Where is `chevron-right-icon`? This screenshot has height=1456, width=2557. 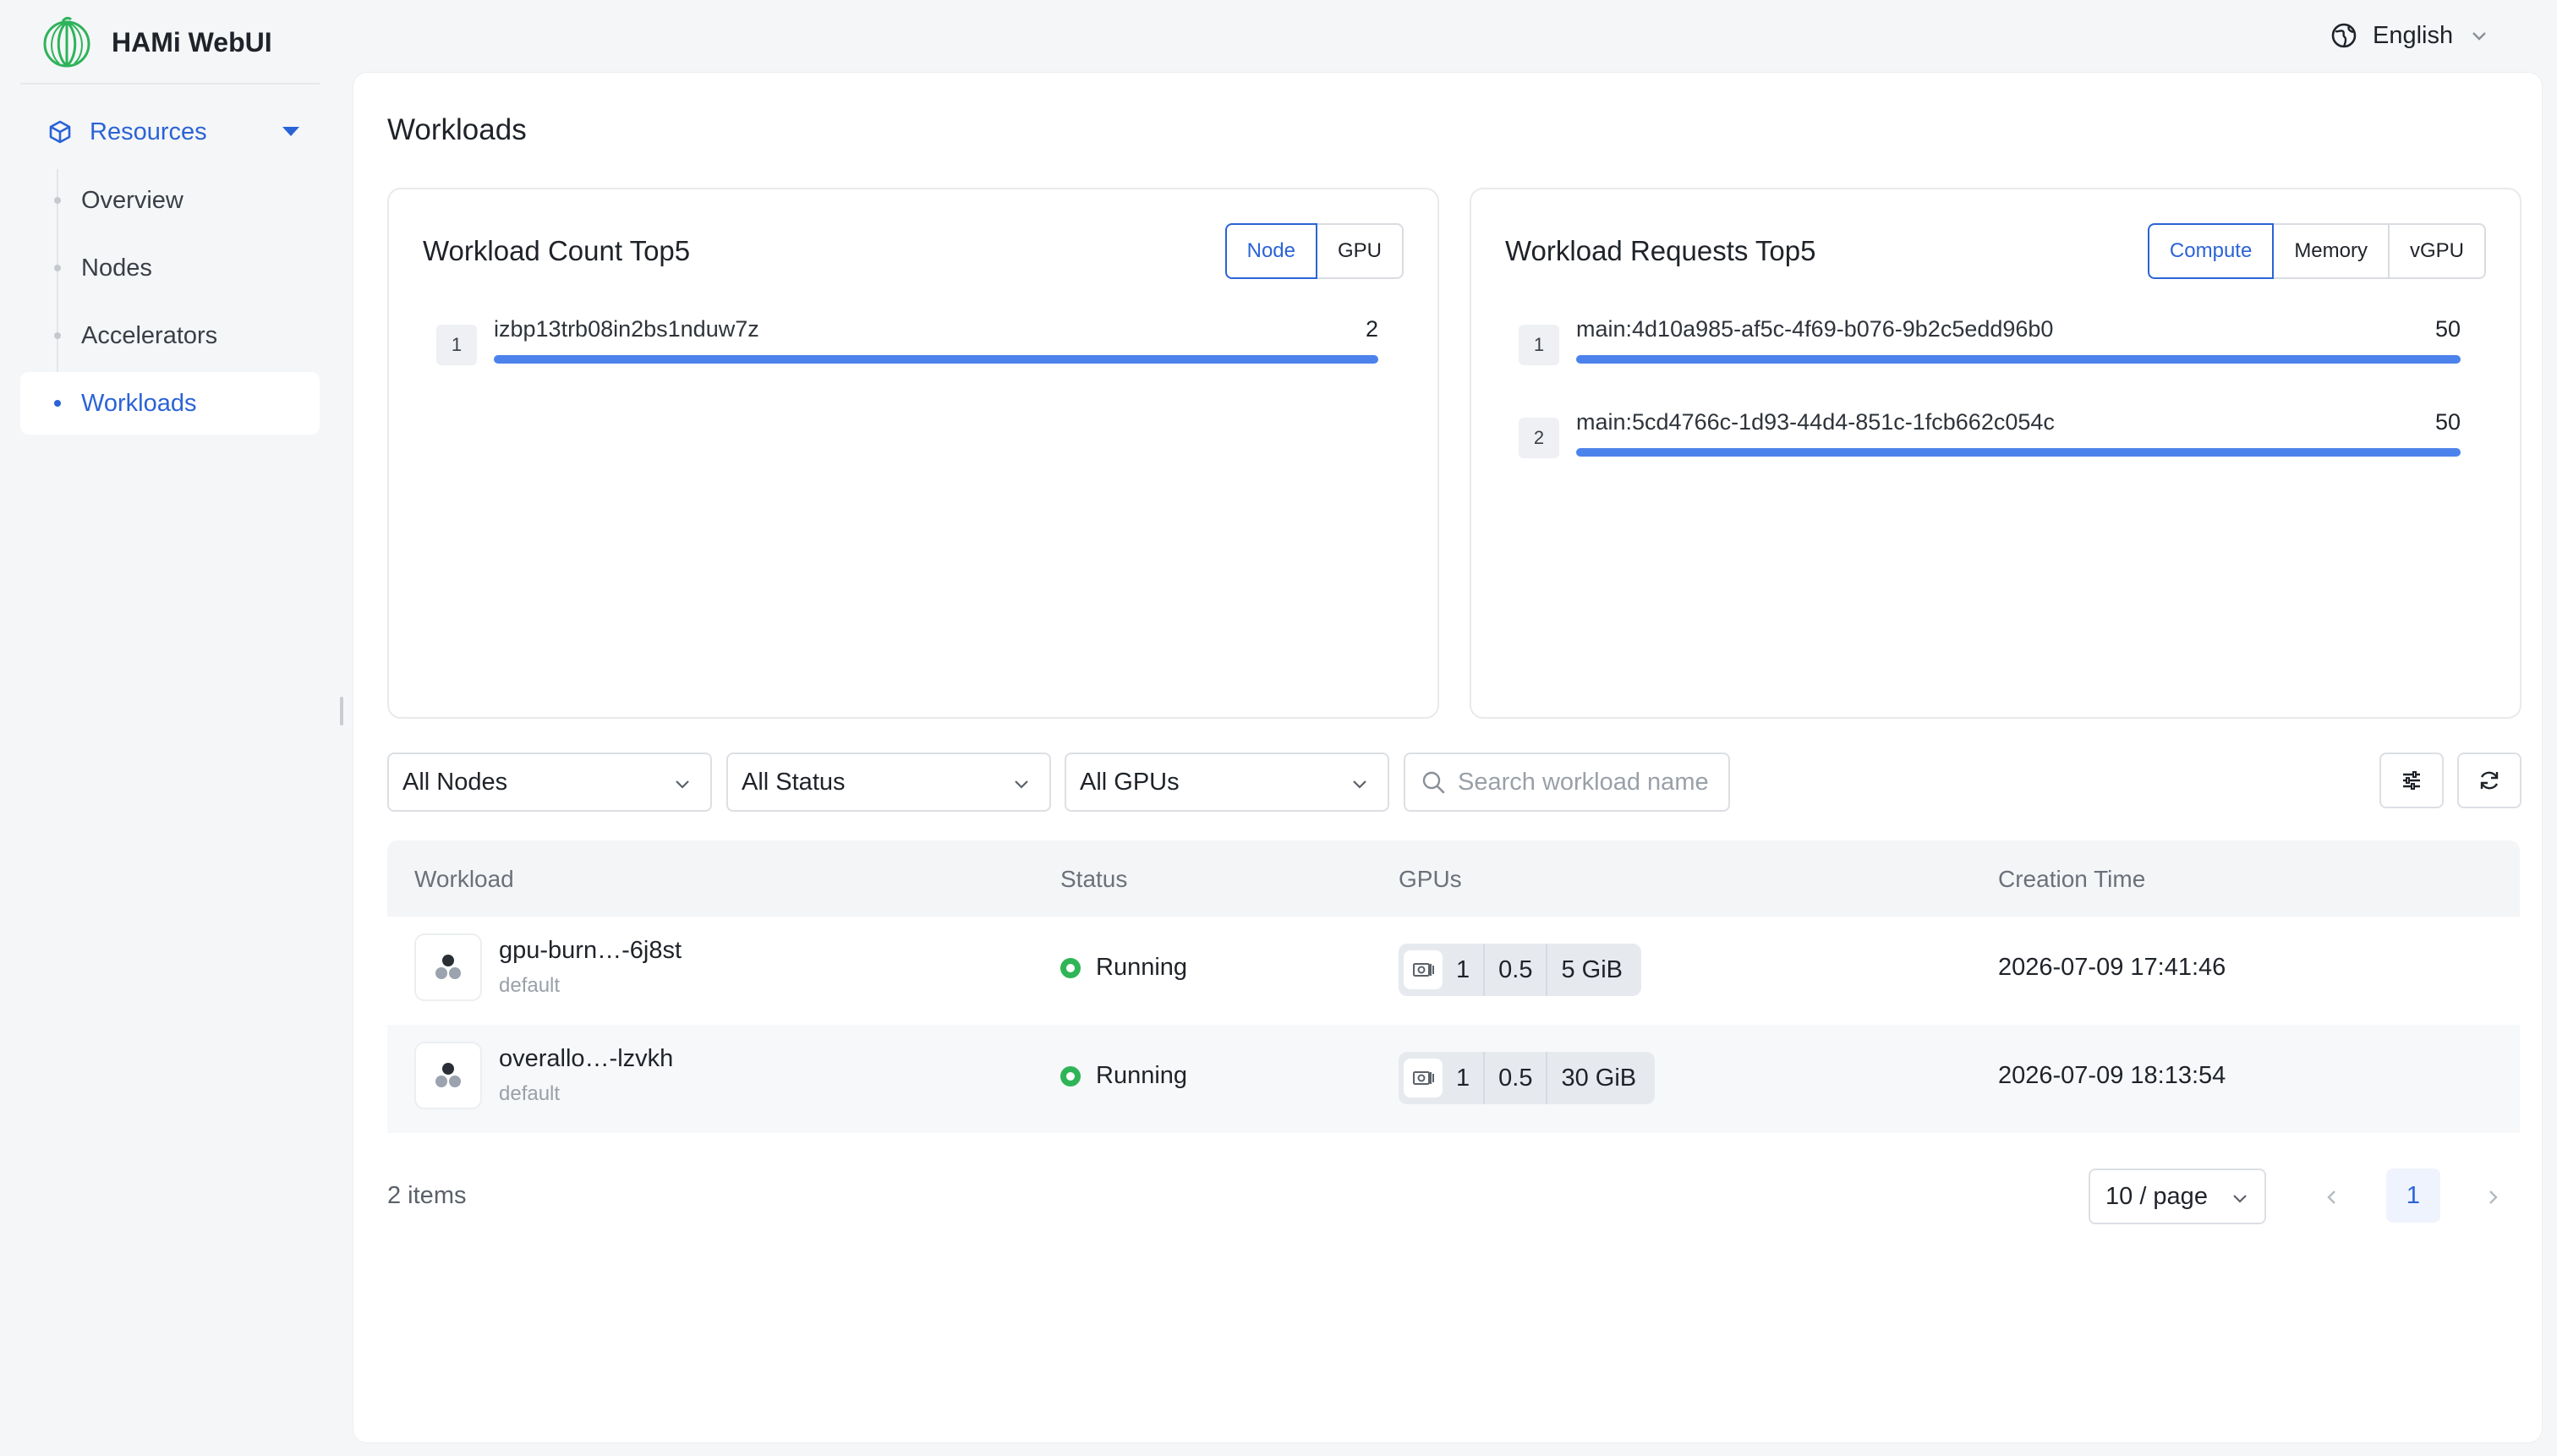 chevron-right-icon is located at coordinates (2493, 1198).